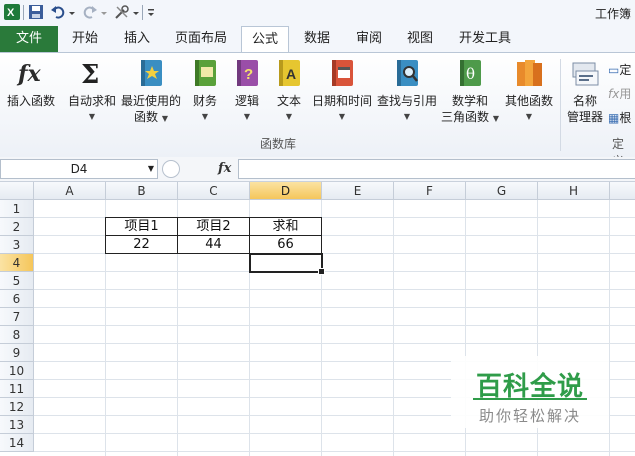 The height and width of the screenshot is (456, 635). What do you see at coordinates (151, 92) in the screenshot?
I see `recently-used-button: 最近使用的 函数 ▼` at bounding box center [151, 92].